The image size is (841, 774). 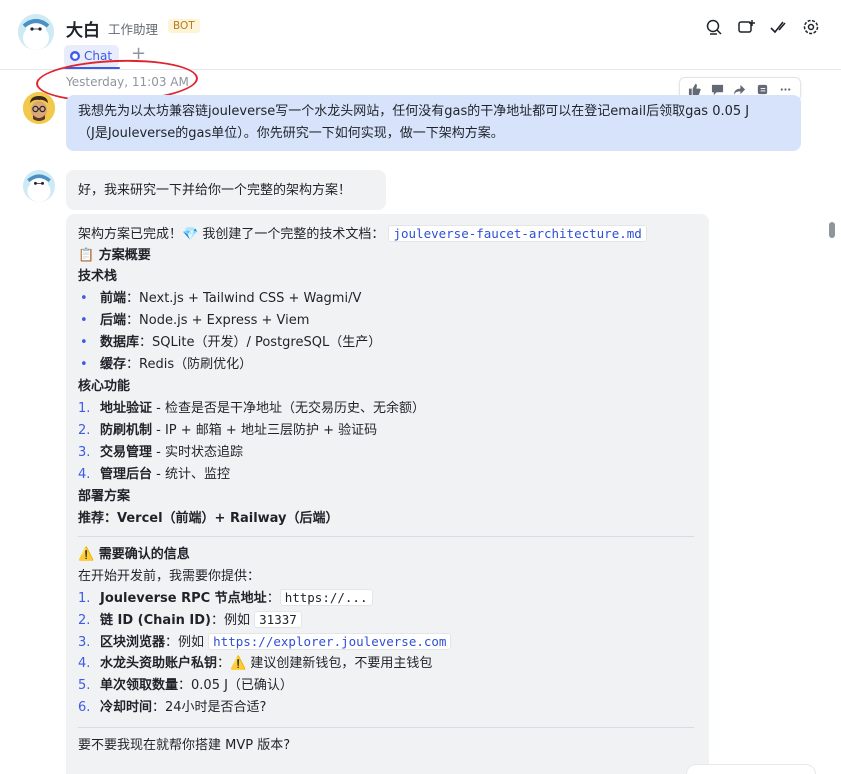 What do you see at coordinates (208, 518) in the screenshot?
I see `deploy-recommendation: 推荐：Vercel（前端）+ Railway（后端）` at bounding box center [208, 518].